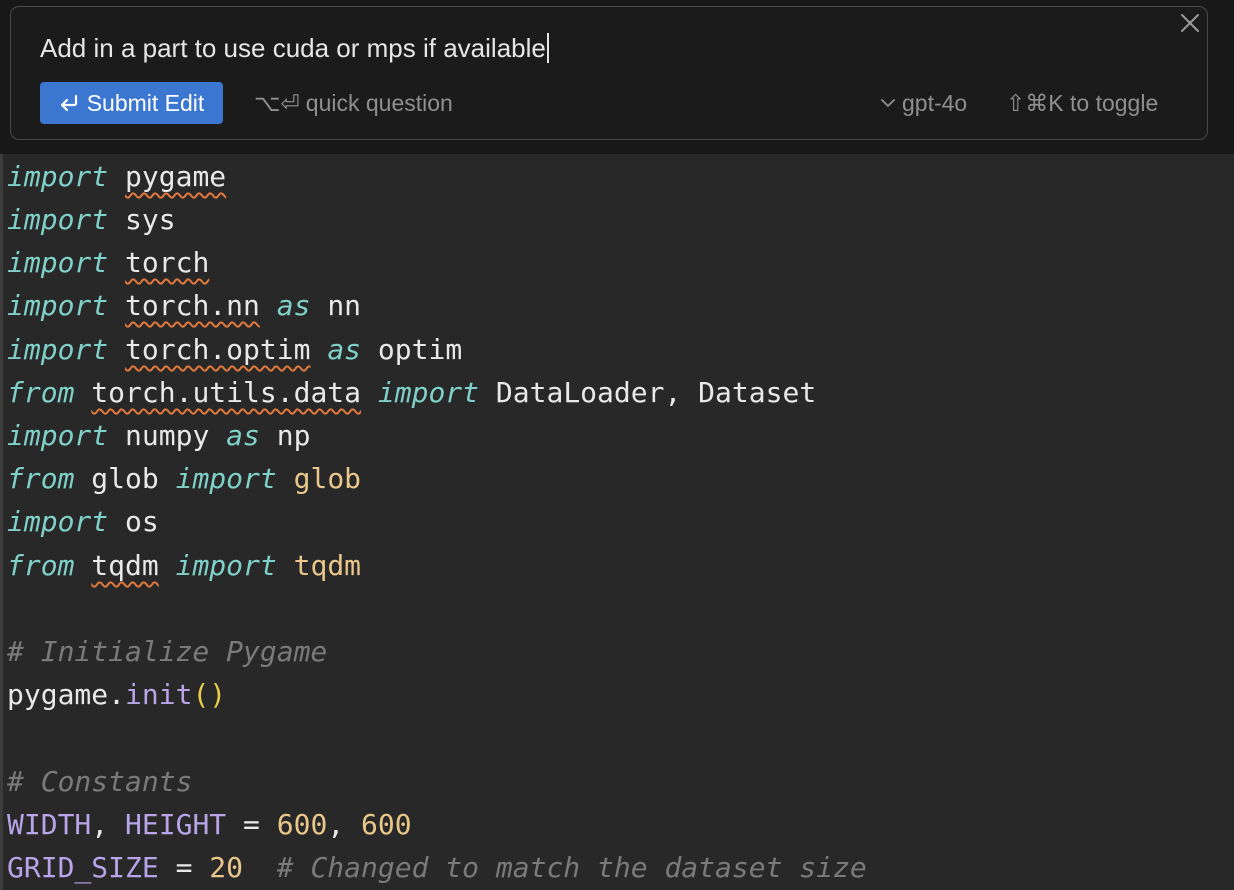  Describe the element at coordinates (167, 651) in the screenshot. I see `code-line: # Initialize Pygame` at that location.